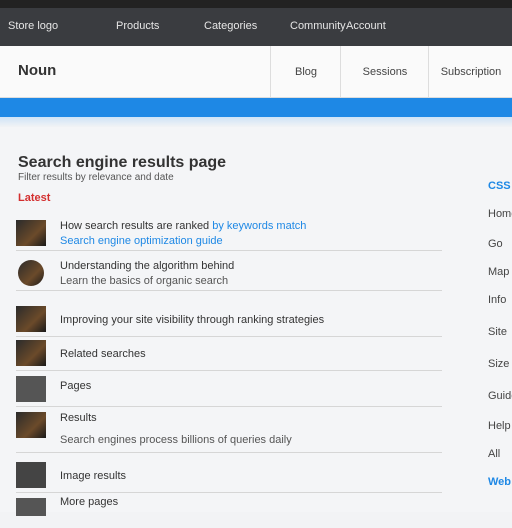 The height and width of the screenshot is (528, 512). Describe the element at coordinates (141, 241) in the screenshot. I see `result-subtitle: Search engine optimization guide` at that location.